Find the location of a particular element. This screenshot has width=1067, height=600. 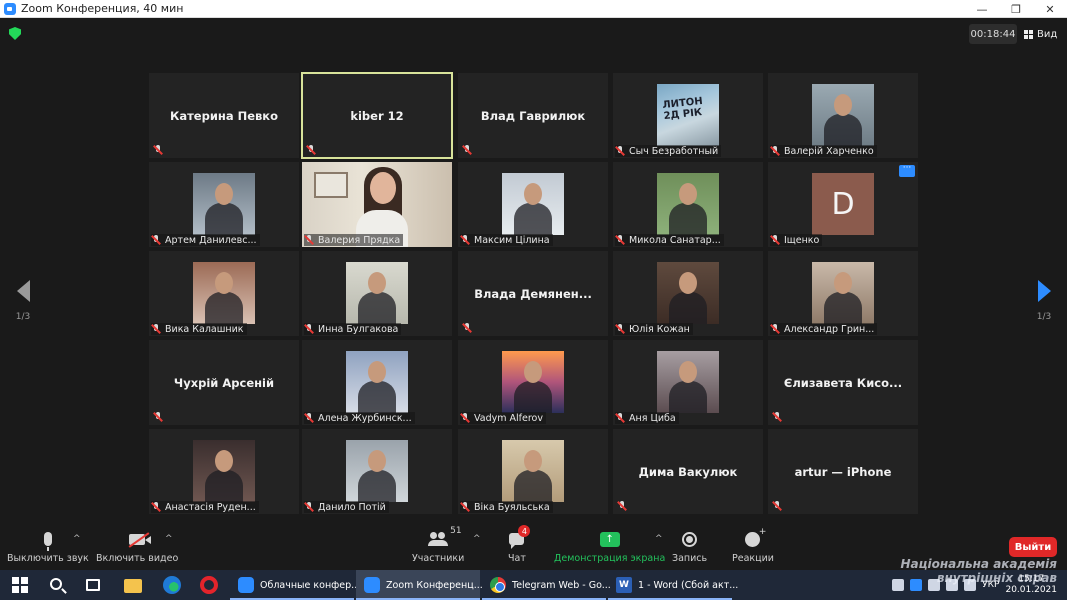

system-clock: 15:17 20.01.2021 is located at coordinates (1031, 585).